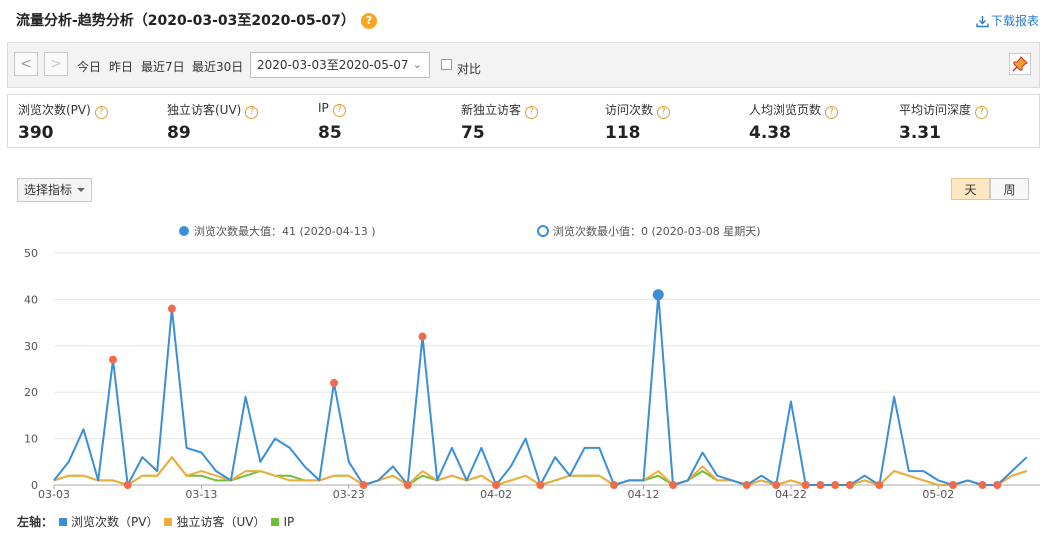 The image size is (1051, 543). I want to click on ip-swatch, so click(275, 522).